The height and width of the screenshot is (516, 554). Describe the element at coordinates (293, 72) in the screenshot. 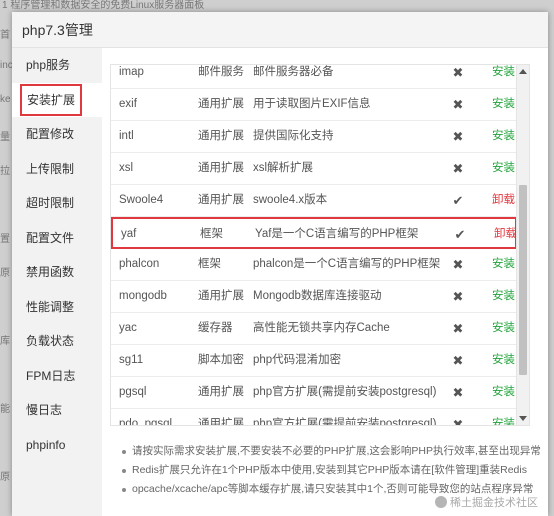

I see `extension-description: 邮件服务器必备` at that location.